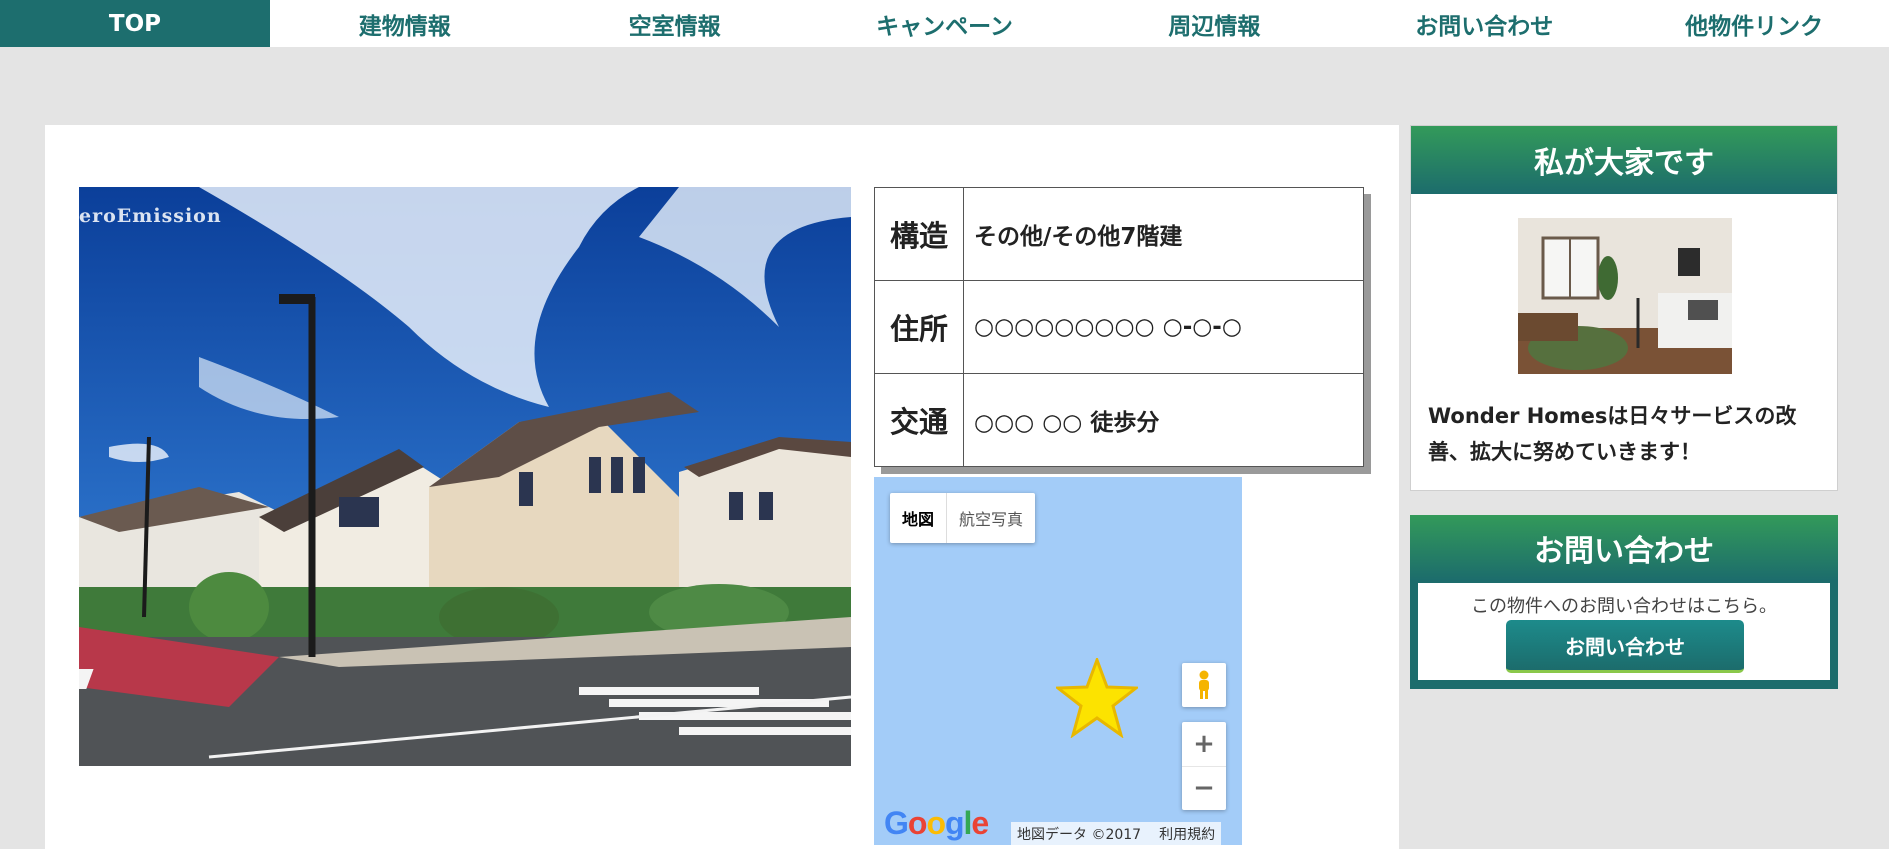 Image resolution: width=1889 pixels, height=849 pixels. What do you see at coordinates (1625, 646) in the screenshot?
I see `contact-button: お問い合わせ` at bounding box center [1625, 646].